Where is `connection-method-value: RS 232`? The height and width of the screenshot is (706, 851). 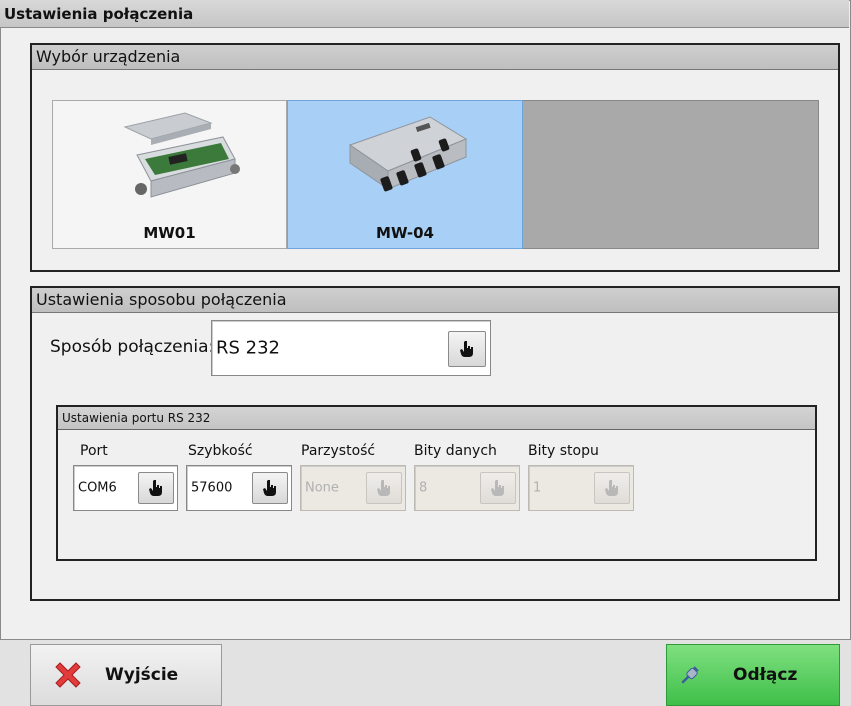 connection-method-value: RS 232 is located at coordinates (248, 348).